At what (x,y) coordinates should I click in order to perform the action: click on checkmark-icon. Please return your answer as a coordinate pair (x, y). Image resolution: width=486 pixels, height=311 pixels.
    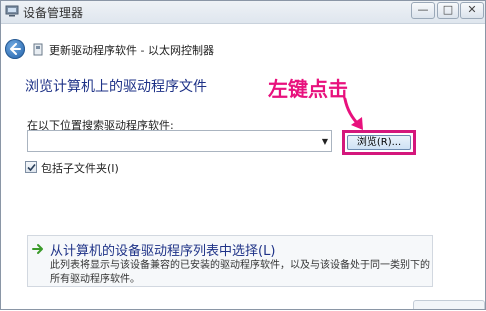
    Looking at the image, I should click on (31, 167).